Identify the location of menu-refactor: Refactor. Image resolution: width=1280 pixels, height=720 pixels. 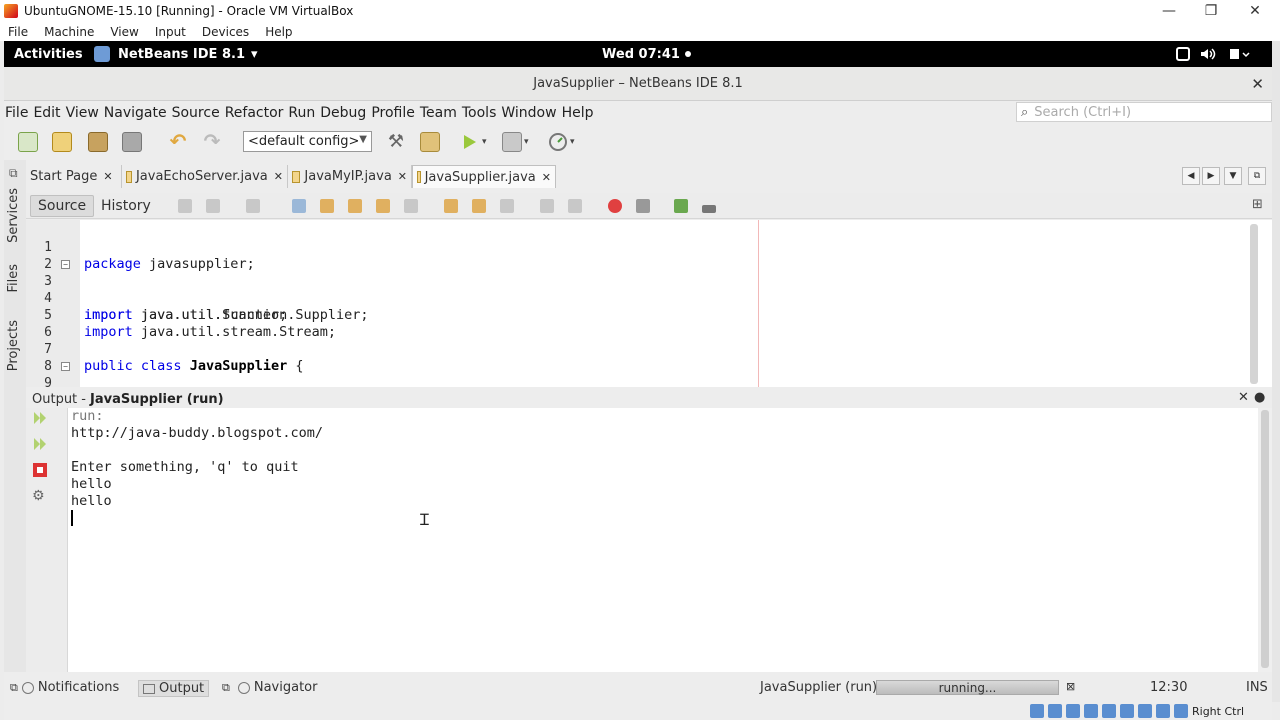
(255, 113).